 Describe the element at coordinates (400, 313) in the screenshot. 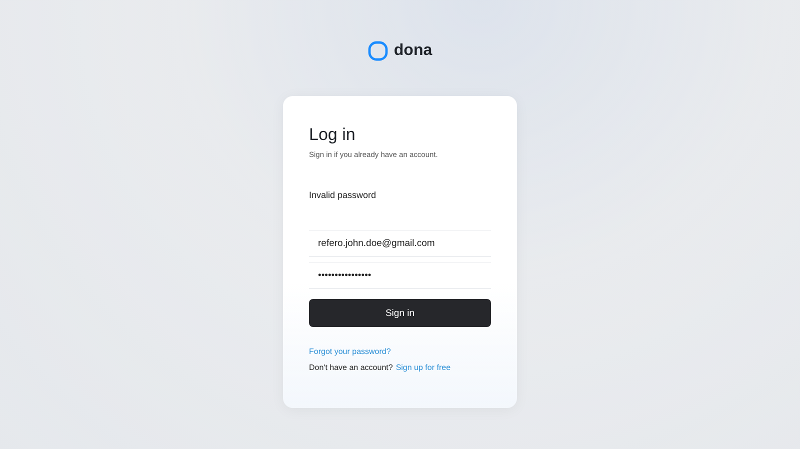

I see `sign-in-button: Sign in` at that location.